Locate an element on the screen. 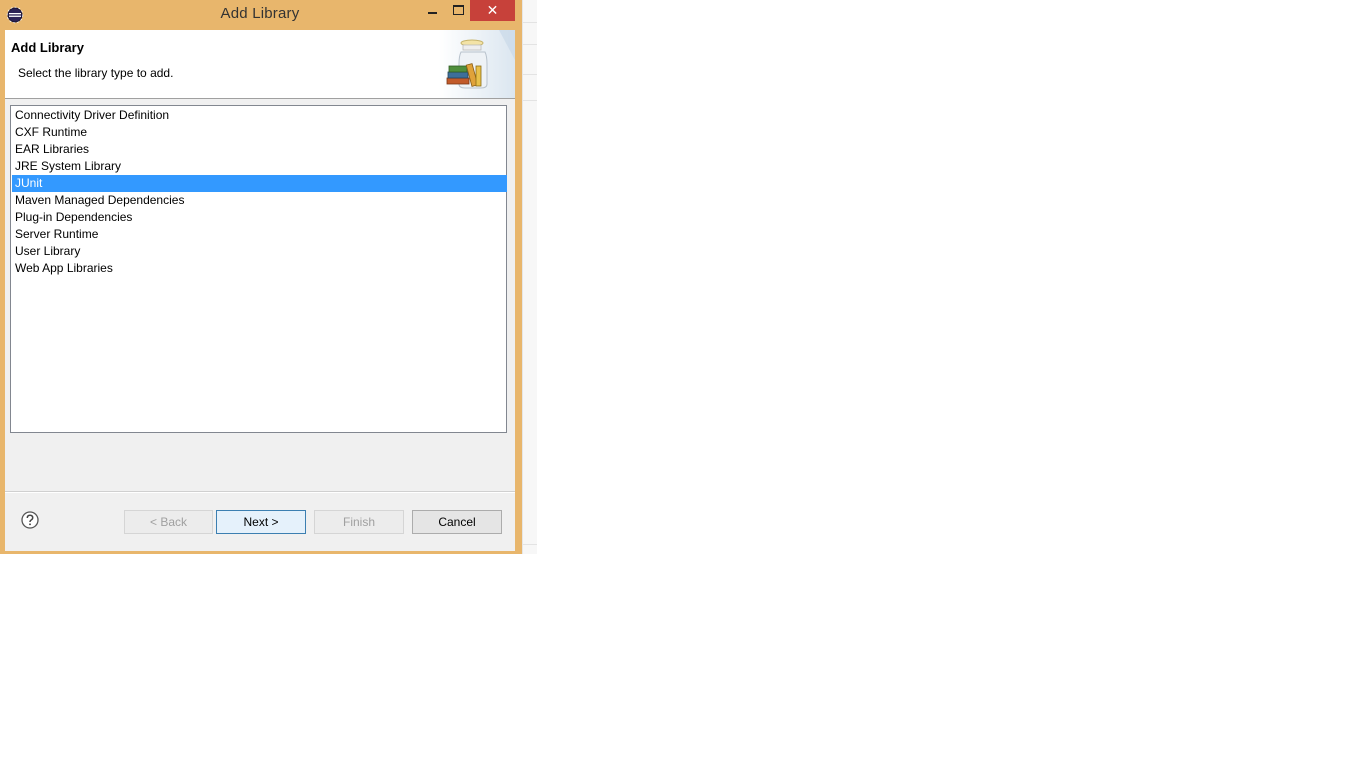 The width and height of the screenshot is (1366, 768). close-icon: ✕ is located at coordinates (492, 10).